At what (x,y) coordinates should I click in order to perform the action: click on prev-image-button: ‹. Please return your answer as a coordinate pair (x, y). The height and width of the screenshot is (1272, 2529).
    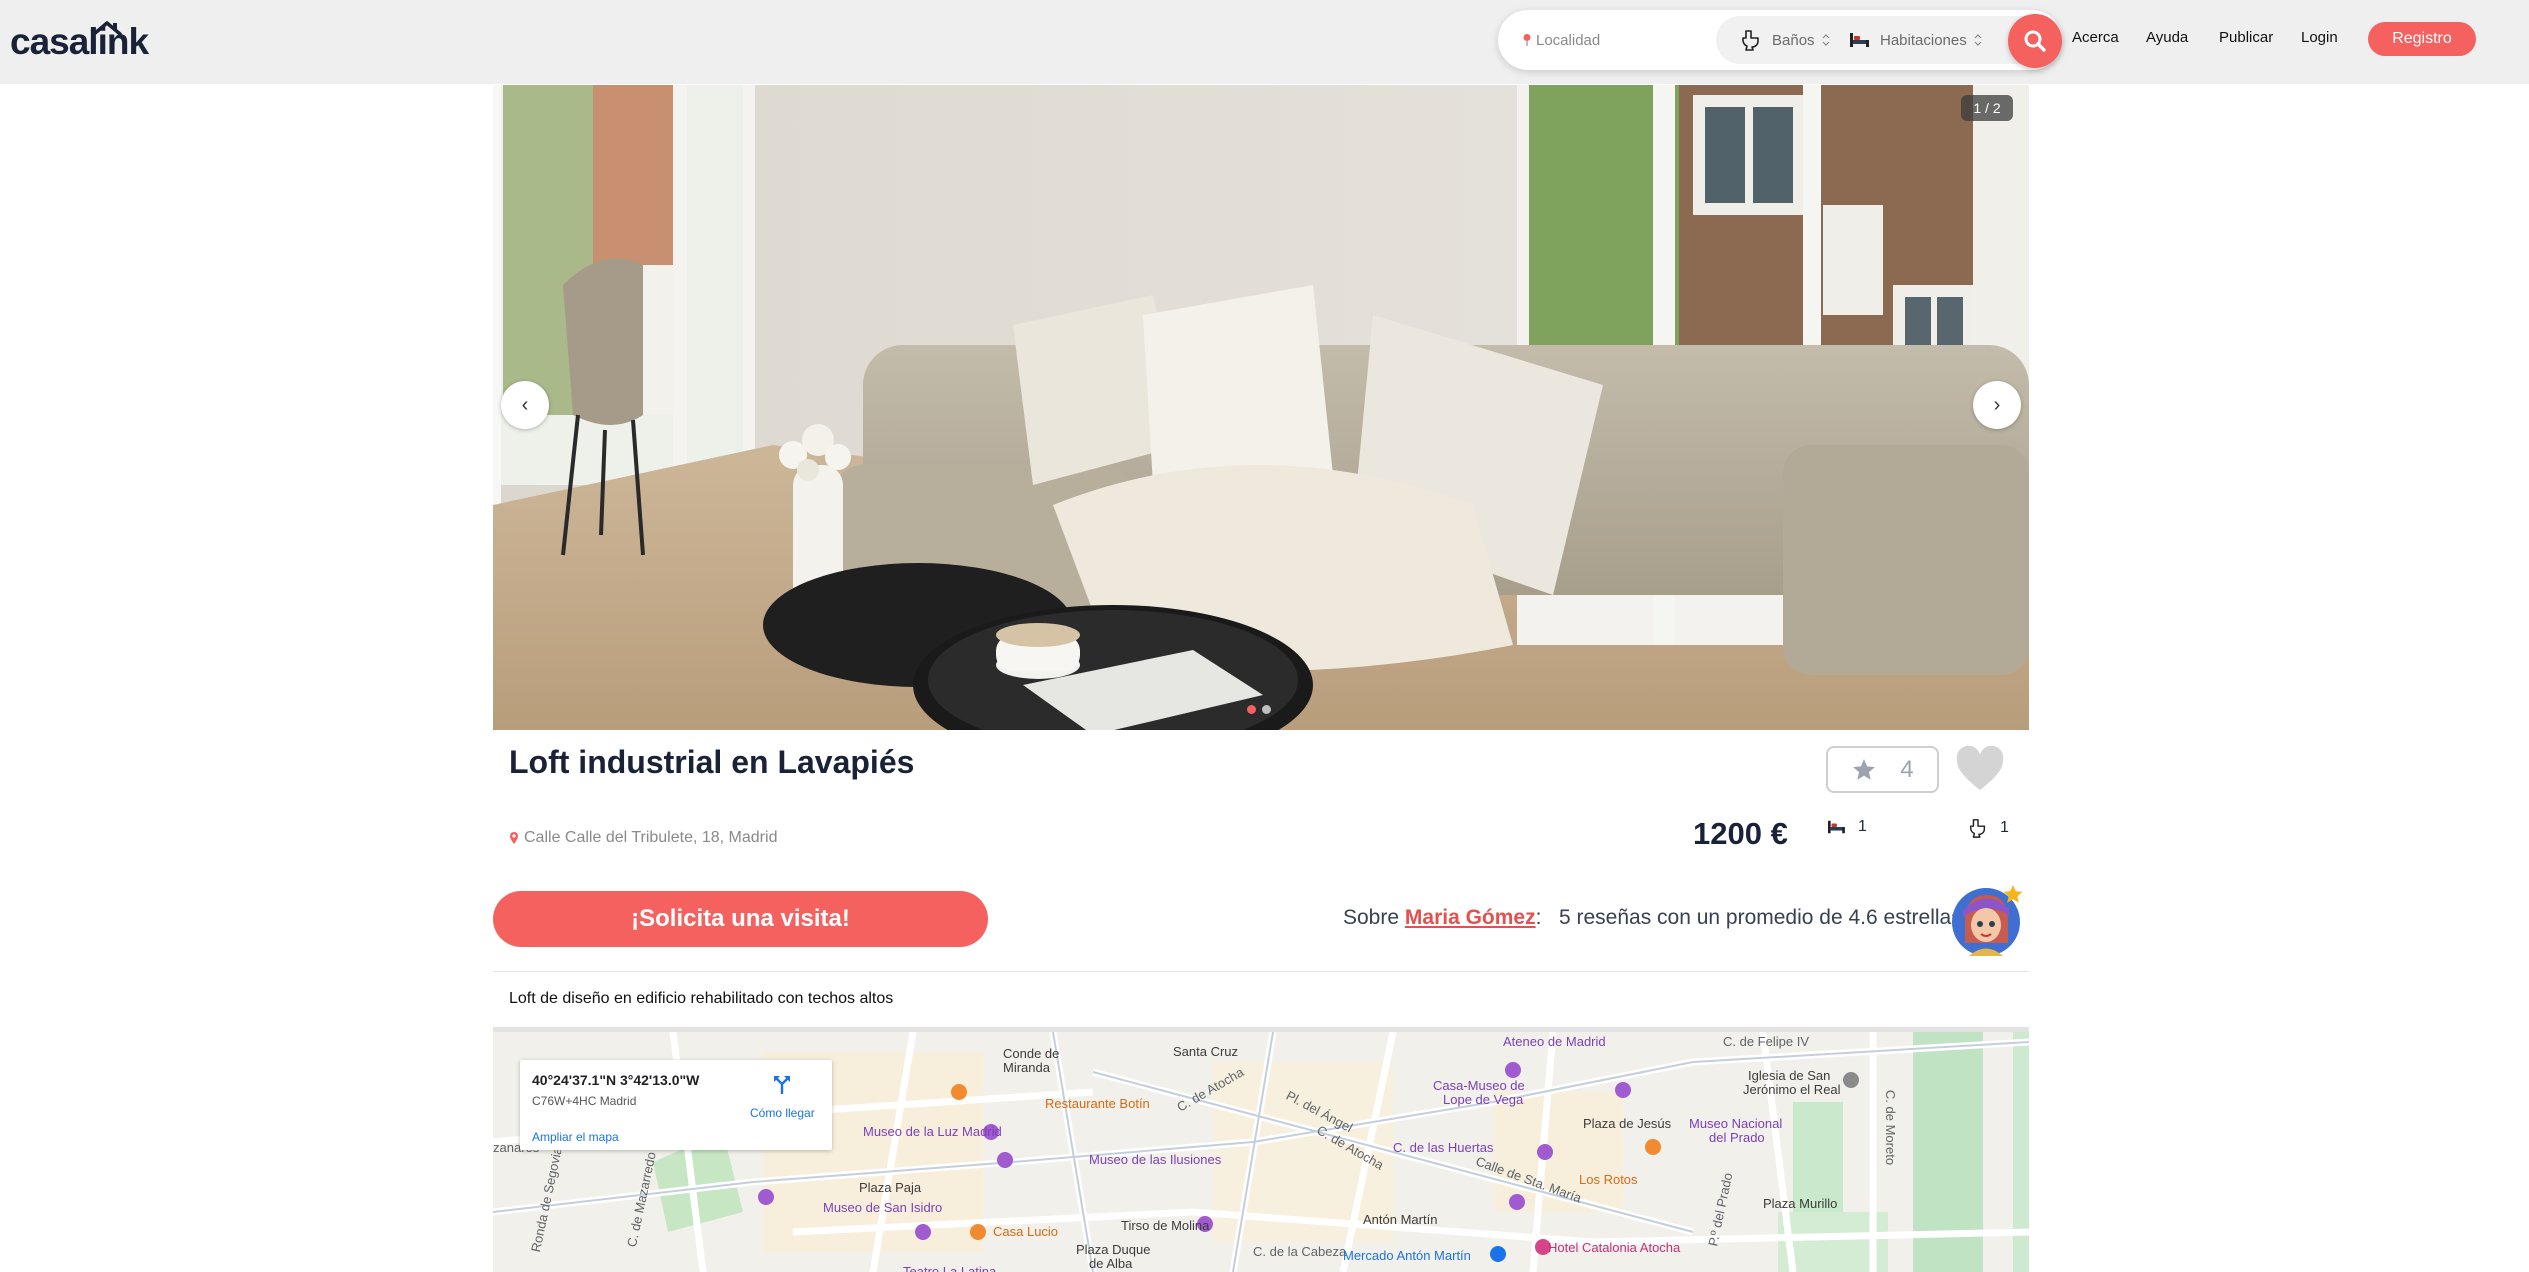
    Looking at the image, I should click on (525, 405).